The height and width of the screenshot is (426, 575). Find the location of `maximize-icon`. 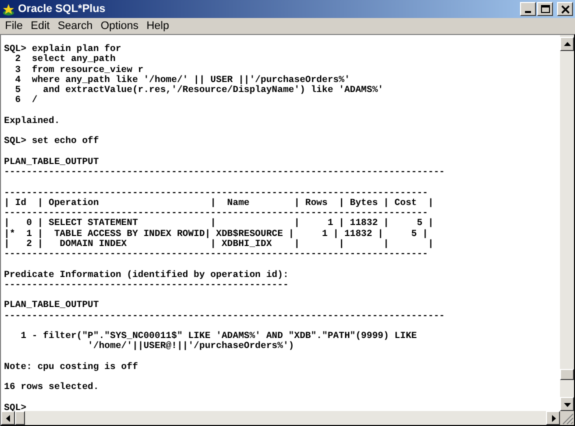

maximize-icon is located at coordinates (545, 9).